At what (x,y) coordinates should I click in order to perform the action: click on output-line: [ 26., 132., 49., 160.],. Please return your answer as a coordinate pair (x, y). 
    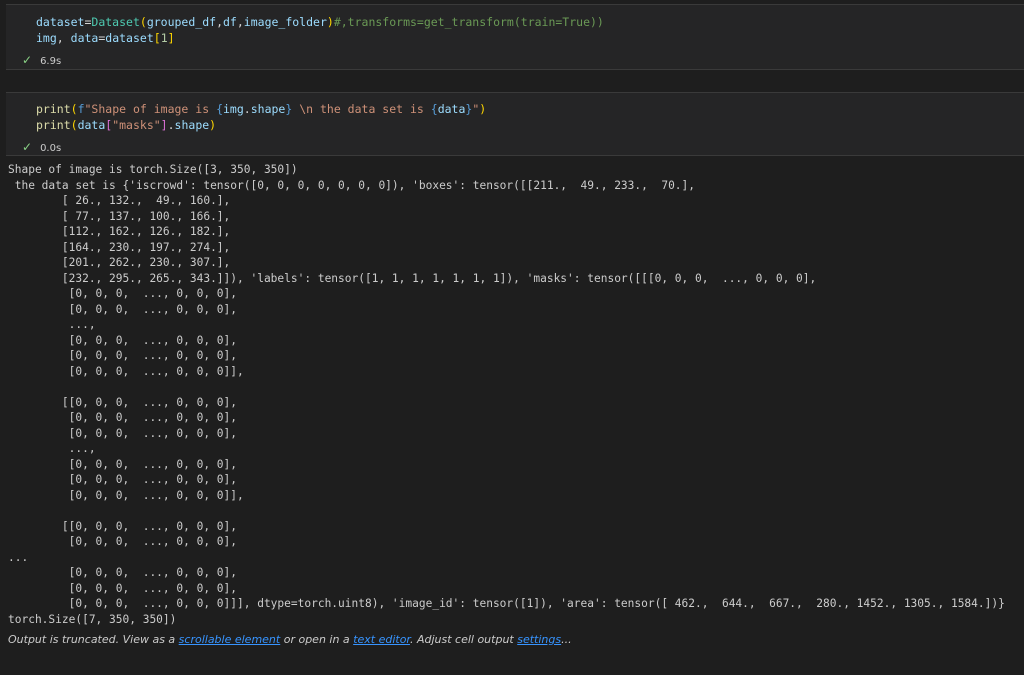
    Looking at the image, I should click on (119, 200).